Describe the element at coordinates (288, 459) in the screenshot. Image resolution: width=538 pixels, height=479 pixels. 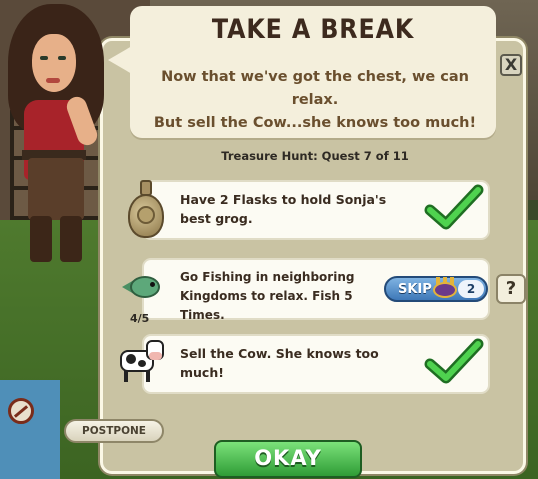
I see `okay-button: OKAY` at that location.